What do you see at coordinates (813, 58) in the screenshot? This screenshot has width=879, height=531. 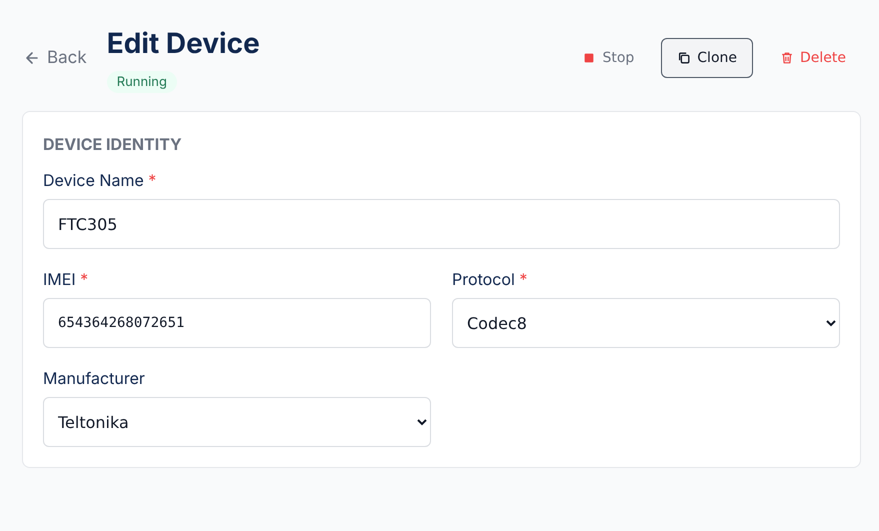 I see `delete-button: Delete` at bounding box center [813, 58].